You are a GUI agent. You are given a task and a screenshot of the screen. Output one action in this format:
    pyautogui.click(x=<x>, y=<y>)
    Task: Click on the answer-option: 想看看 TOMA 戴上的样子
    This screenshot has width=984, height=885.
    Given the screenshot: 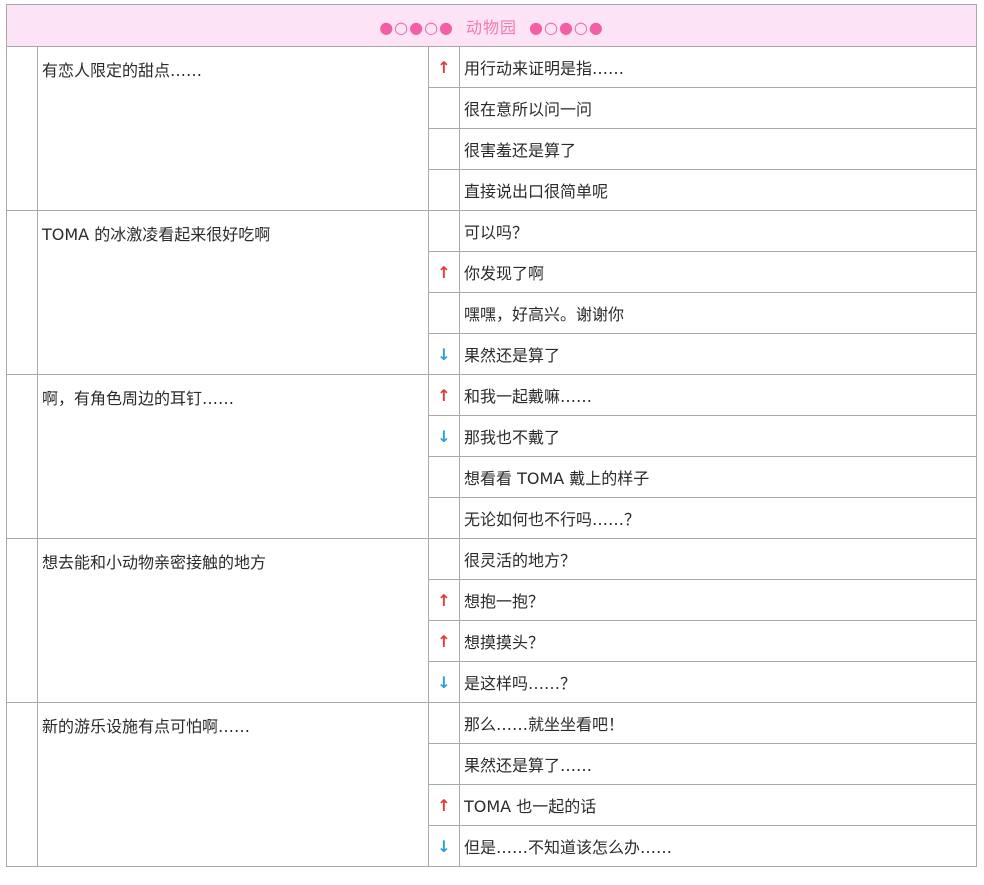 What is the action you would take?
    pyautogui.click(x=718, y=477)
    